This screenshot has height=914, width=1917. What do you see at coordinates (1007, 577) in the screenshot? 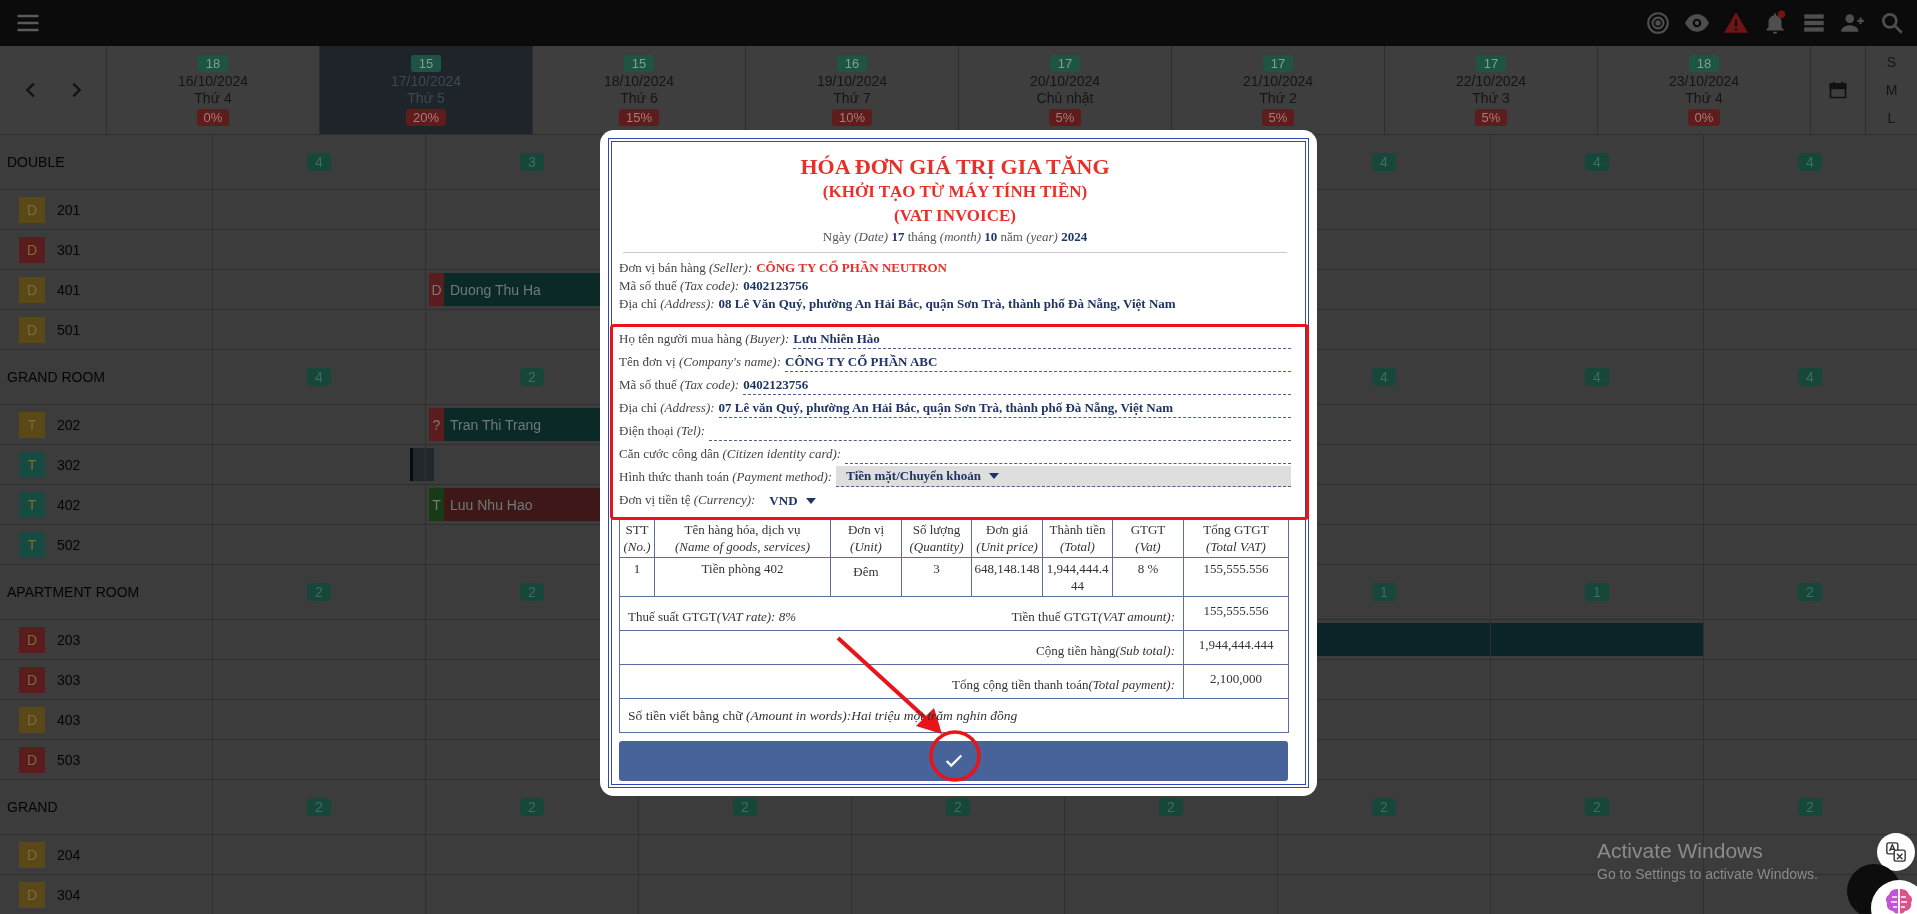
I see `table-cell: 648,148.148` at bounding box center [1007, 577].